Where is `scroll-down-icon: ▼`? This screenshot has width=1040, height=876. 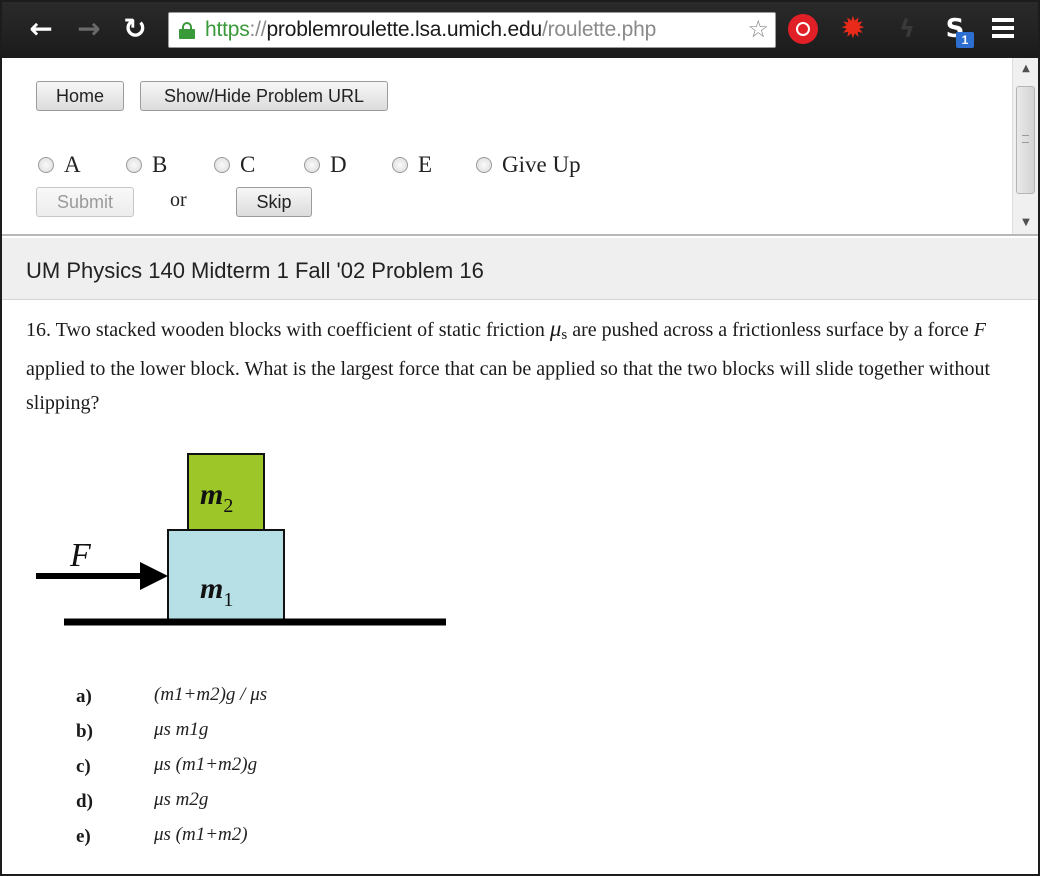 scroll-down-icon: ▼ is located at coordinates (1026, 223).